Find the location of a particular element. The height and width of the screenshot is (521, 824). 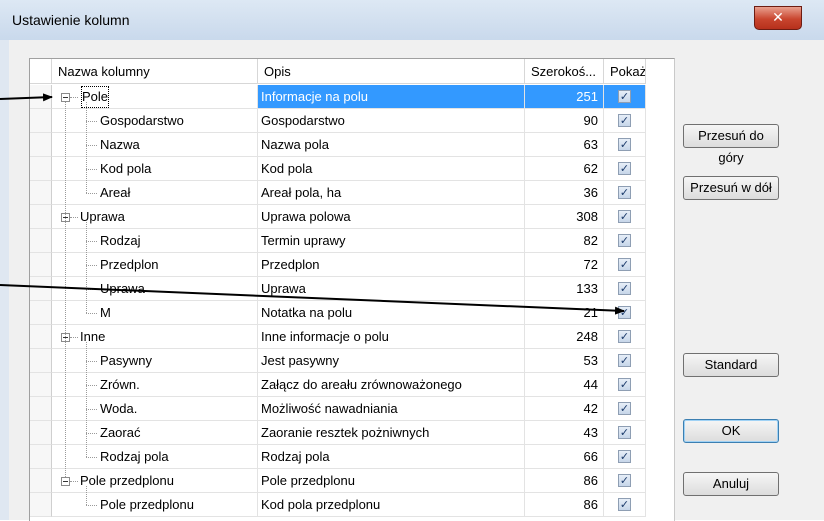

arrow-to-checkbox is located at coordinates (312, 299).